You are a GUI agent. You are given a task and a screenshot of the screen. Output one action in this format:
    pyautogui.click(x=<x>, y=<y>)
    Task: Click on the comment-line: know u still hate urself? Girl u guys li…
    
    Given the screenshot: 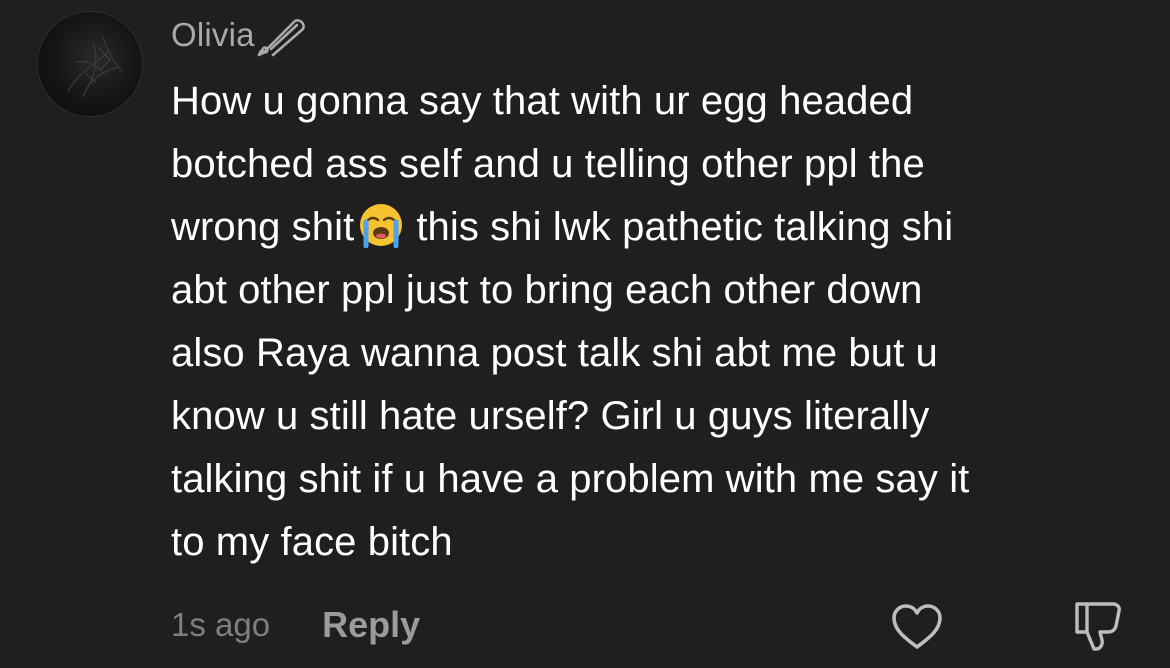 What is the action you would take?
    pyautogui.click(x=550, y=416)
    